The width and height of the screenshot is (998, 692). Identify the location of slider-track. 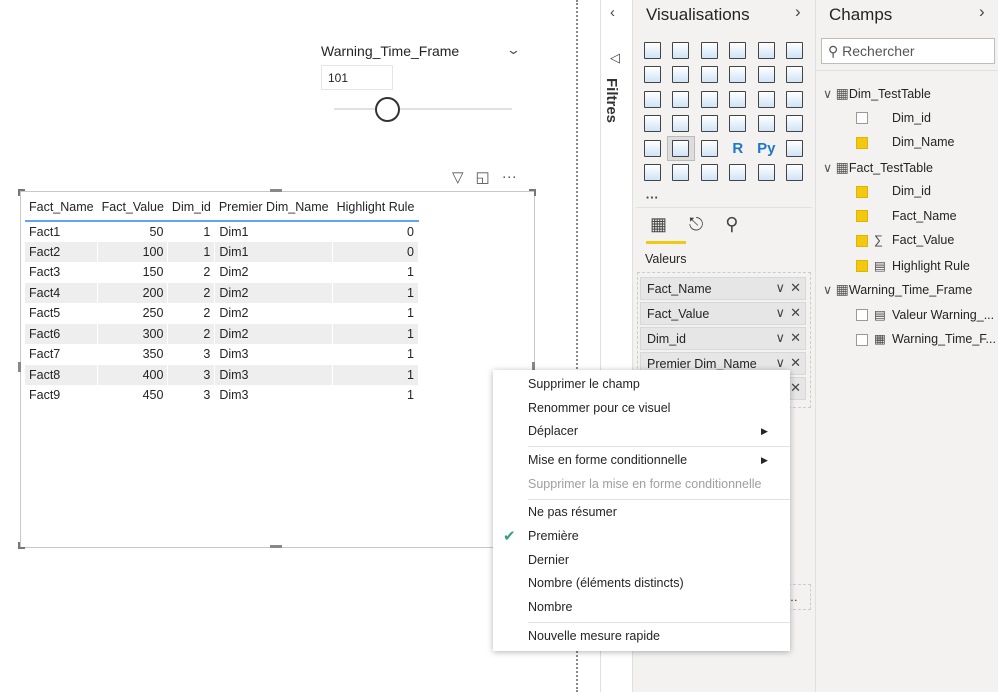
(423, 109).